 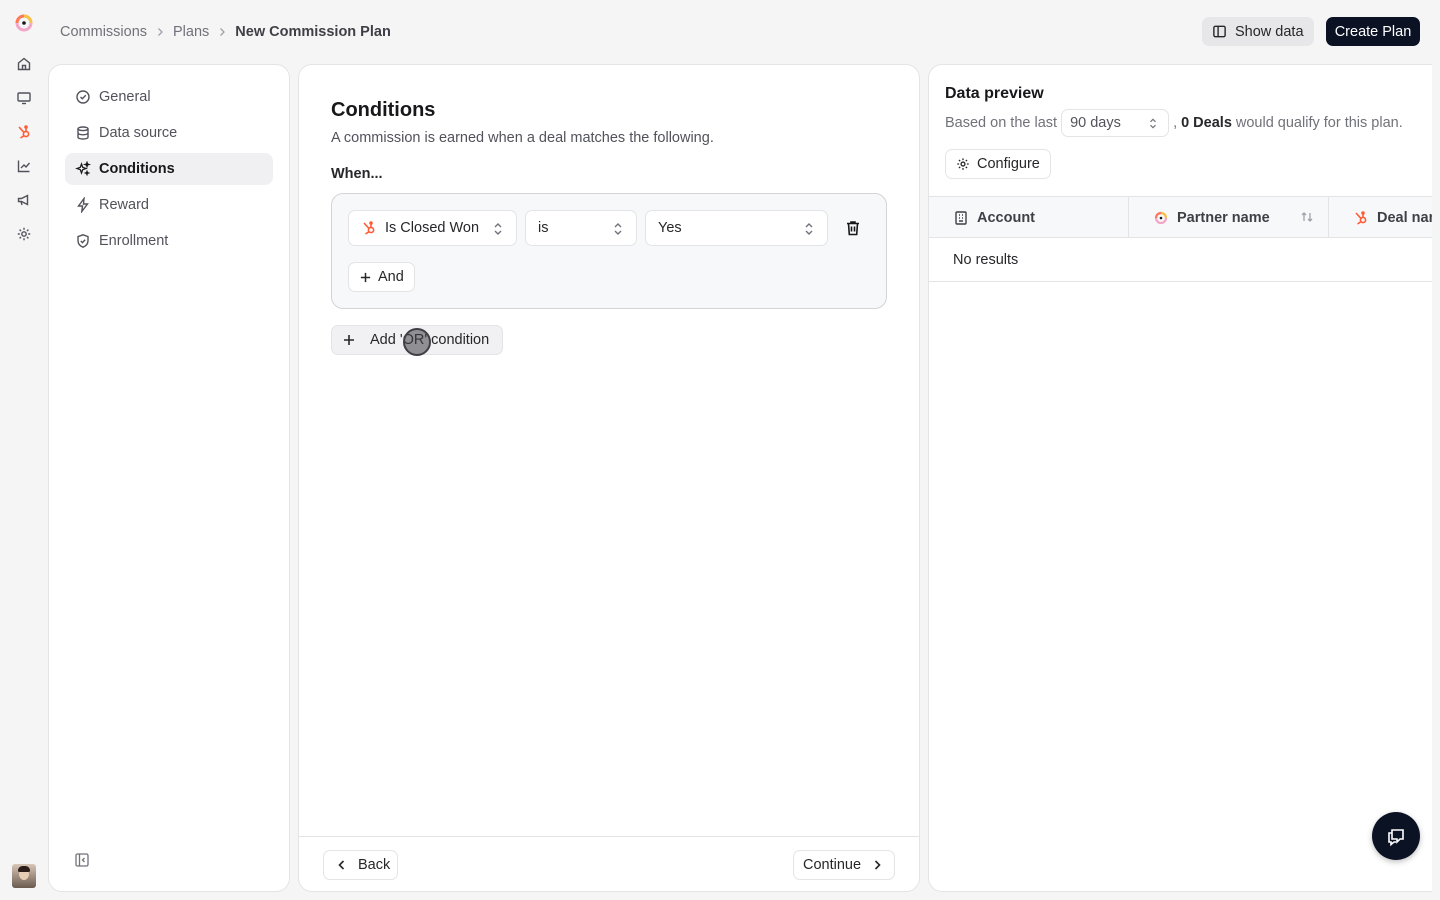 I want to click on configure-label: Configure, so click(x=1008, y=164).